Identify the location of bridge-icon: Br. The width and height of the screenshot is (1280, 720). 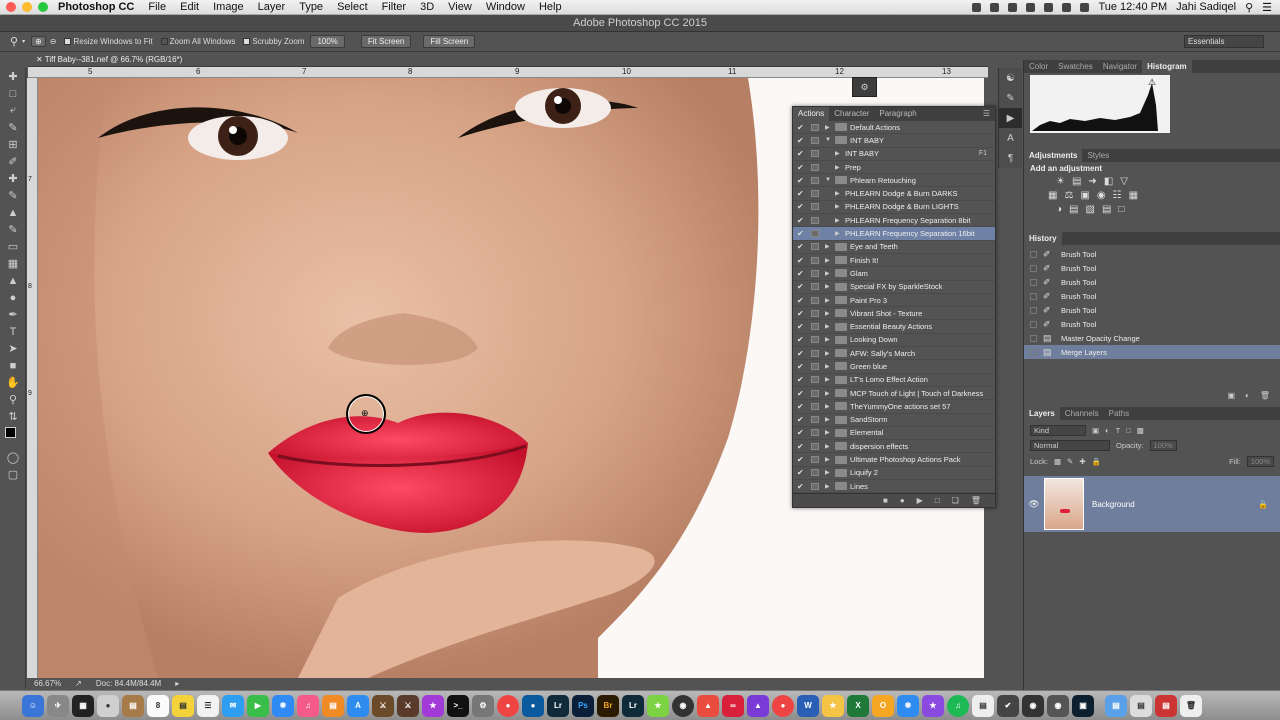
(608, 705).